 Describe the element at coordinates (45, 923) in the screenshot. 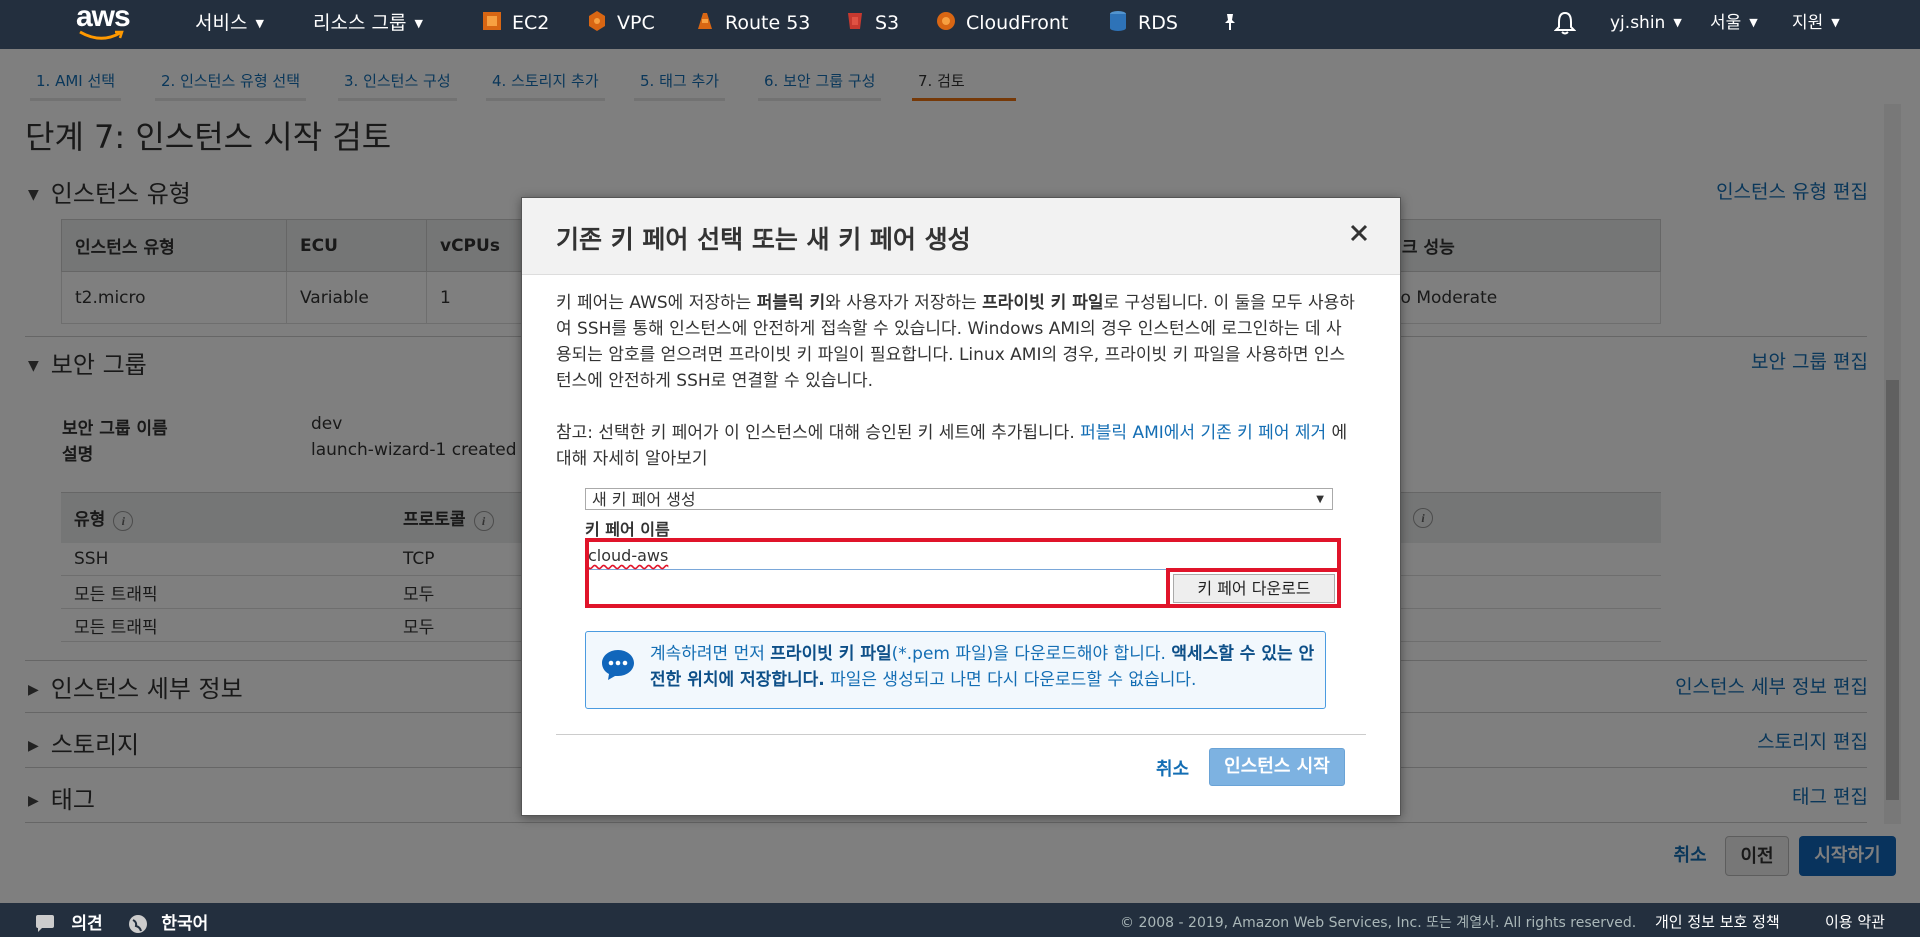

I see `speech-bubble-icon` at that location.